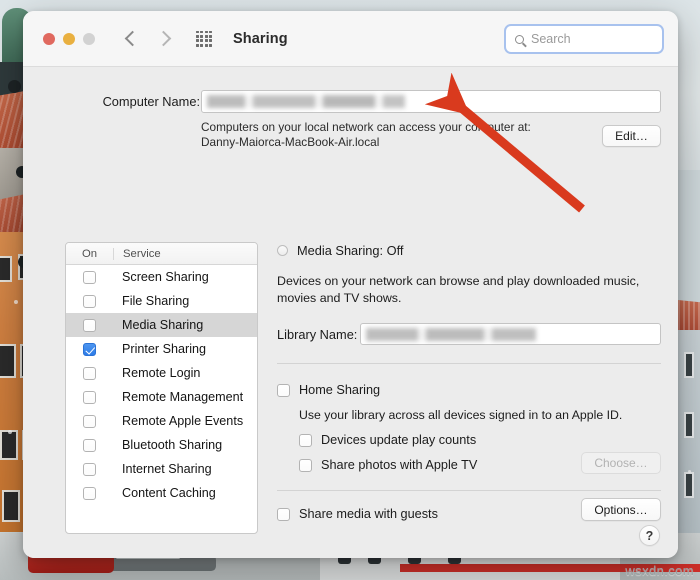  I want to click on status-indicator-icon, so click(282, 250).